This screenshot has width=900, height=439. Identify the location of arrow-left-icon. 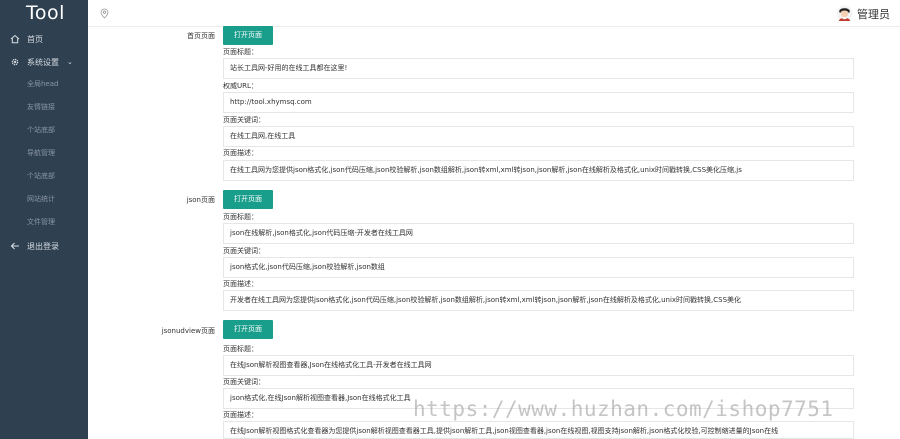
(14, 246).